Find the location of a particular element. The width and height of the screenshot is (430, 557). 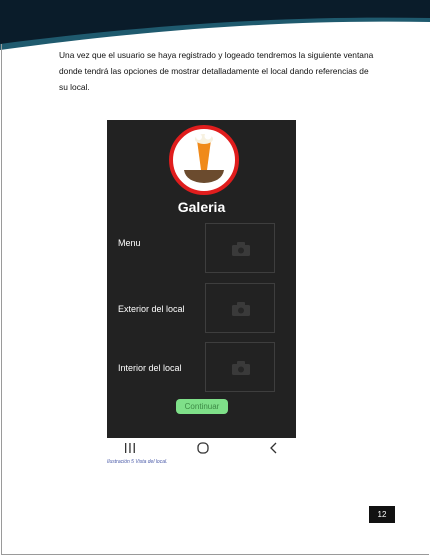

menu-photo-upload is located at coordinates (240, 248).